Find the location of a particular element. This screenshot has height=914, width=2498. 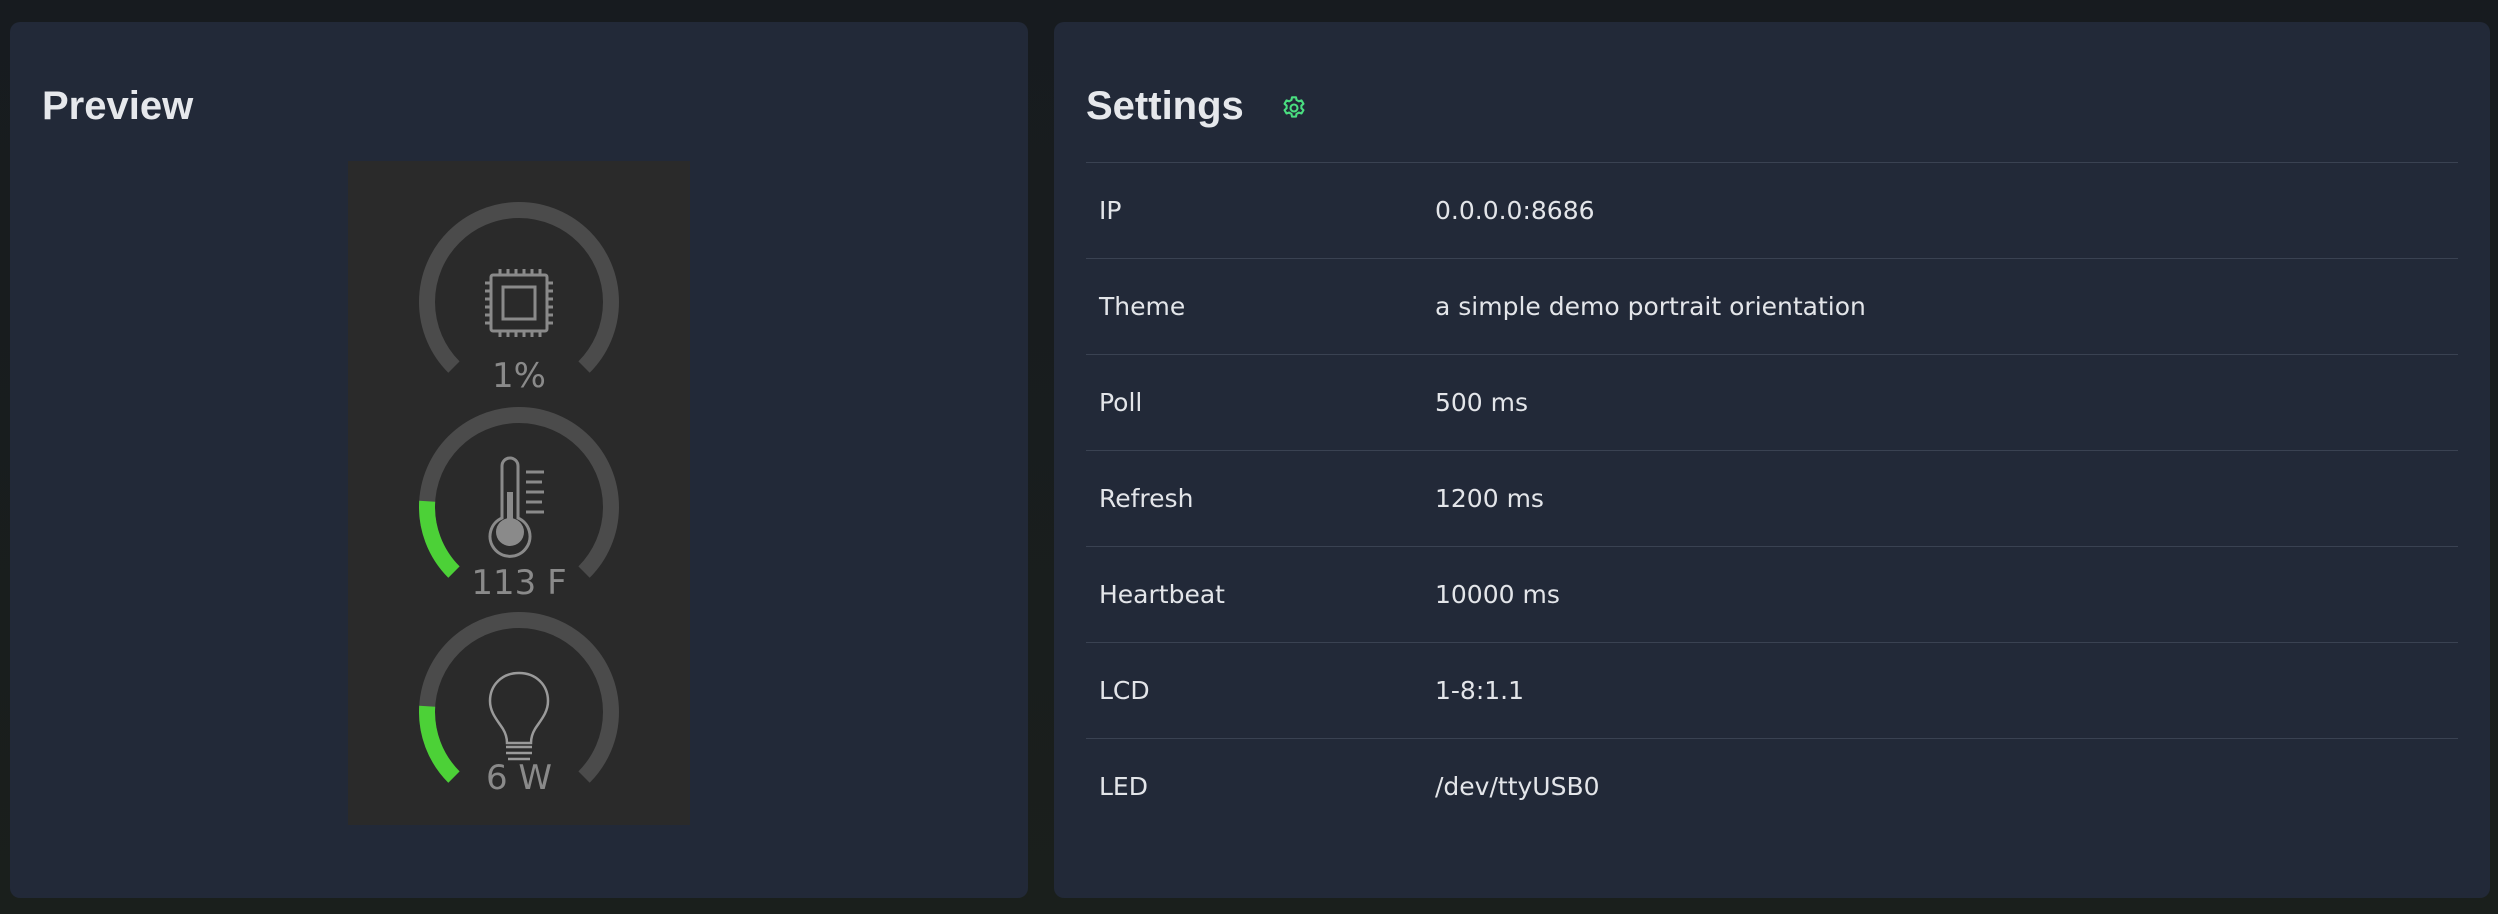

lcd-preview-screen: 1% 113 F 6 W is located at coordinates (519, 493).